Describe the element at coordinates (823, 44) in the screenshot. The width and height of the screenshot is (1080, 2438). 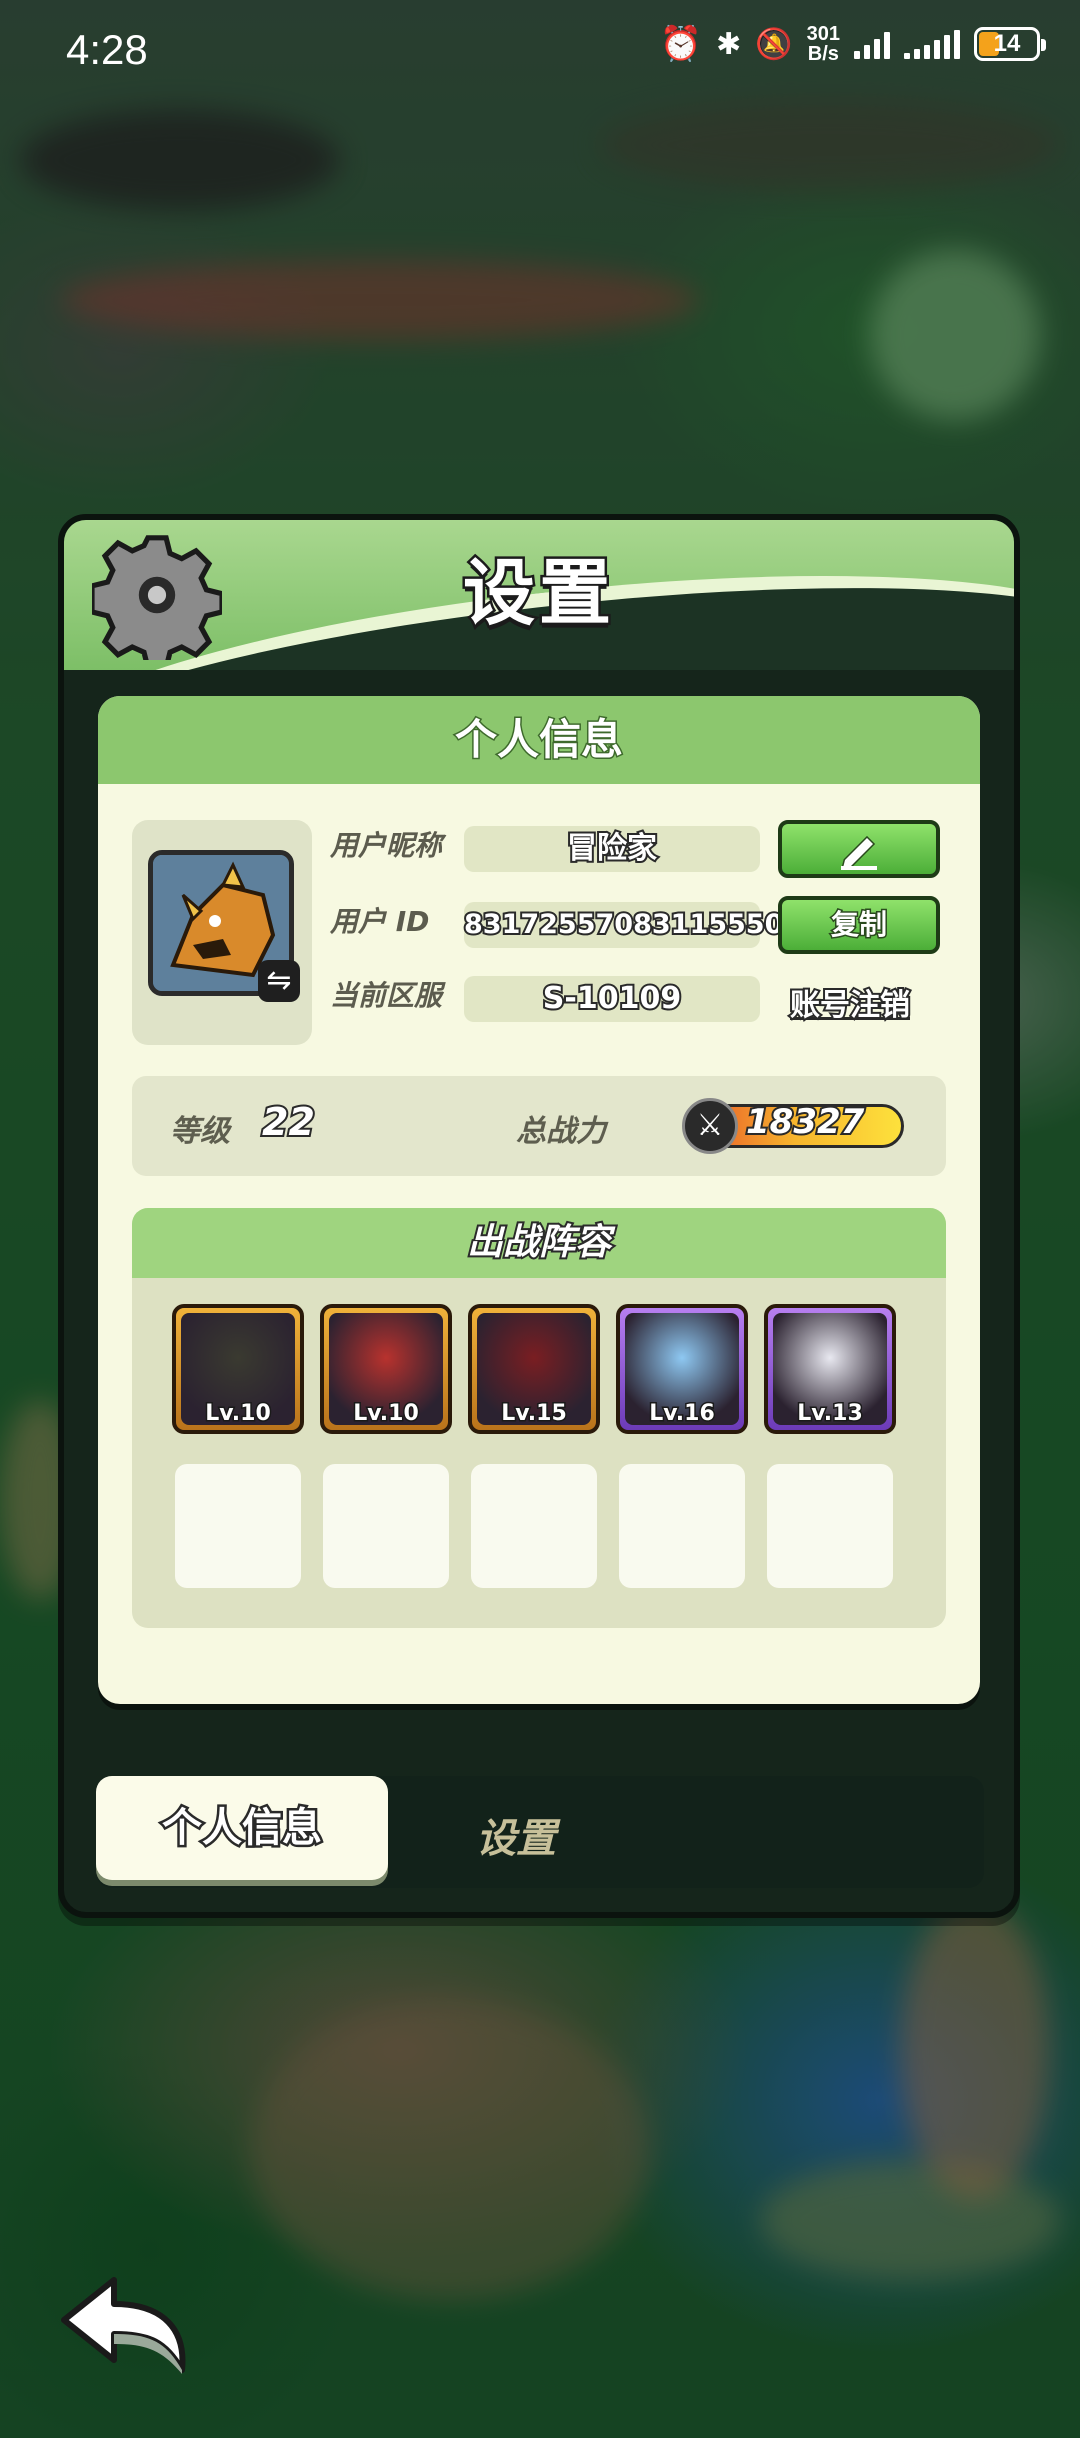
I see `network-speed: 301 B/s` at that location.